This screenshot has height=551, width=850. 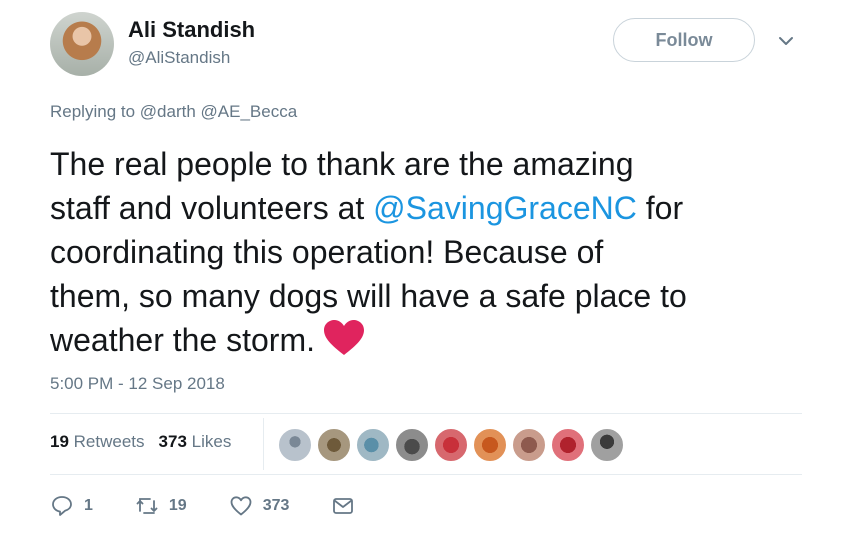 What do you see at coordinates (505, 208) in the screenshot?
I see `mention-savinggracenc: @SavingGraceNC` at bounding box center [505, 208].